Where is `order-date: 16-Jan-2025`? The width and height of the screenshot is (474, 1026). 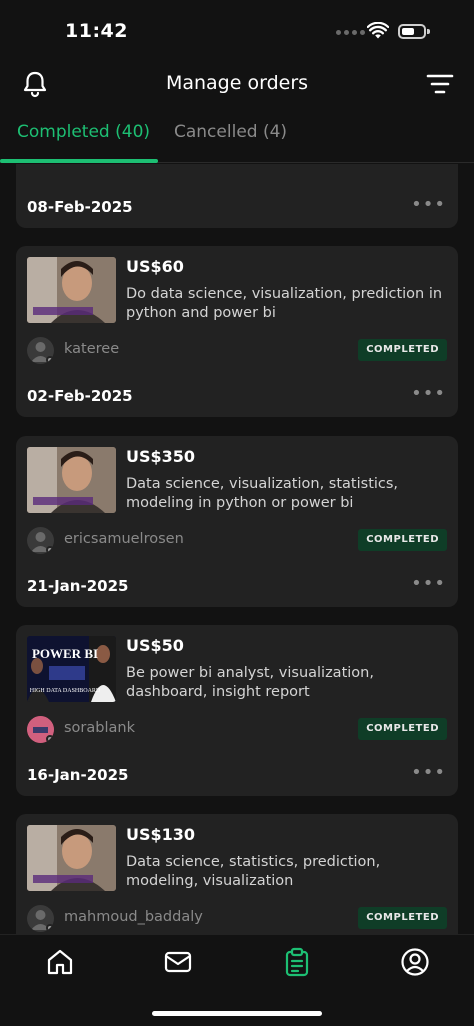 order-date: 16-Jan-2025 is located at coordinates (78, 775).